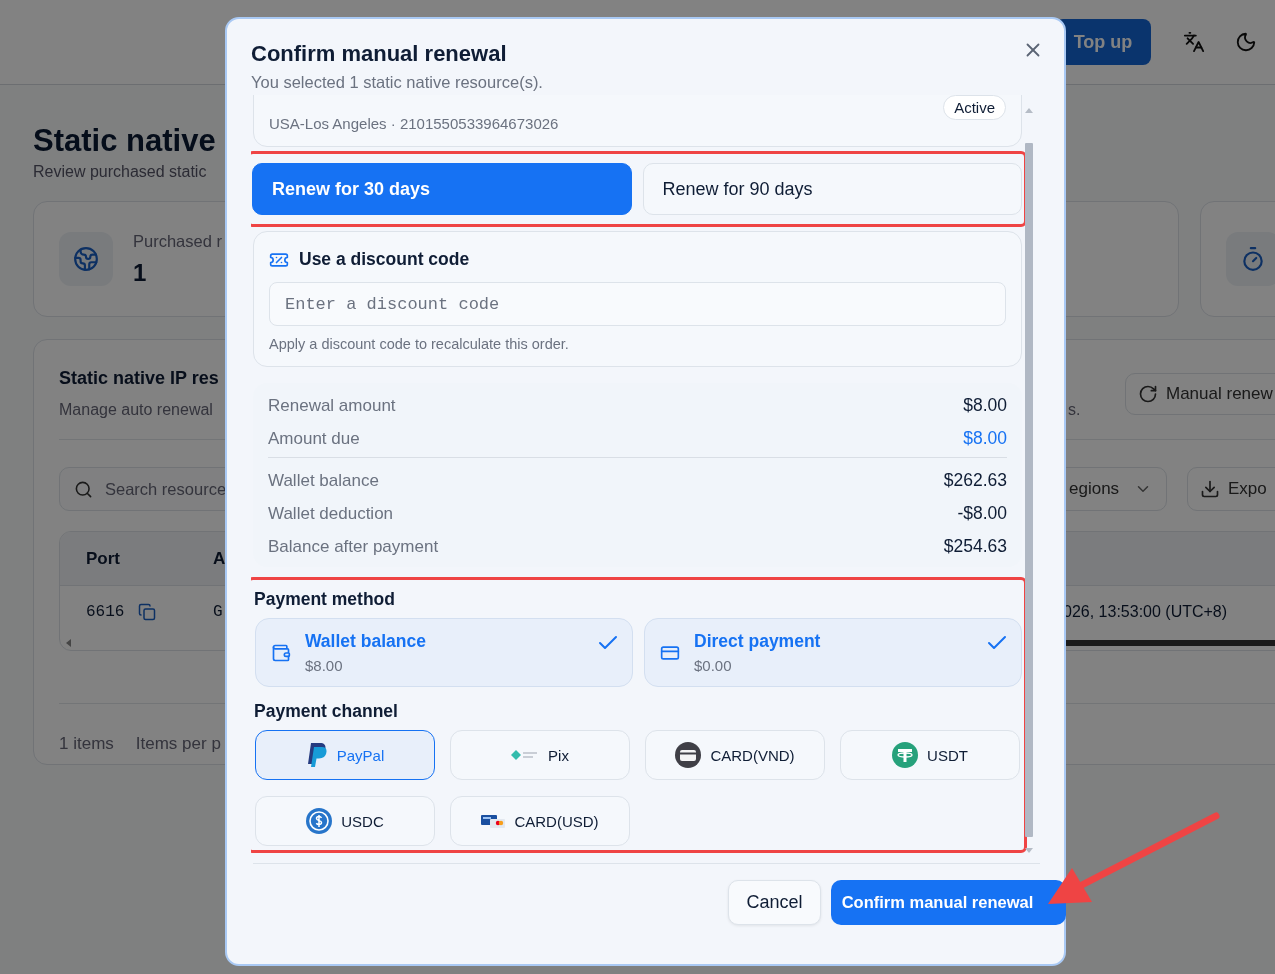 This screenshot has width=1275, height=974. What do you see at coordinates (332, 405) in the screenshot?
I see `summary-label: Renewal amount` at bounding box center [332, 405].